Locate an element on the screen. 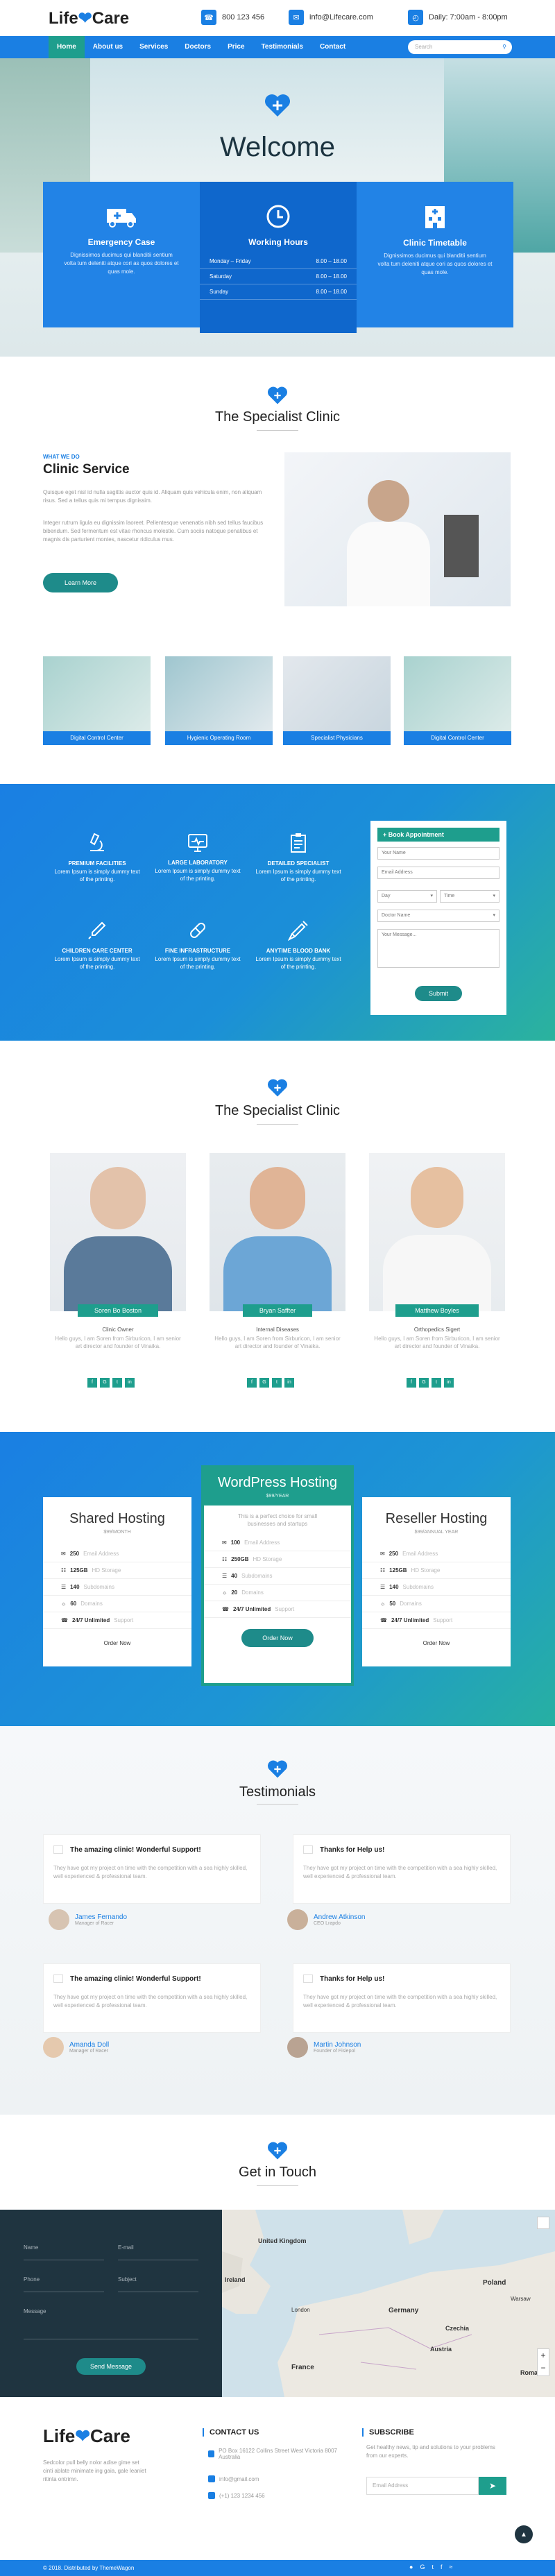 This screenshot has width=555, height=2576. zoom-in-icon: + is located at coordinates (542, 2355).